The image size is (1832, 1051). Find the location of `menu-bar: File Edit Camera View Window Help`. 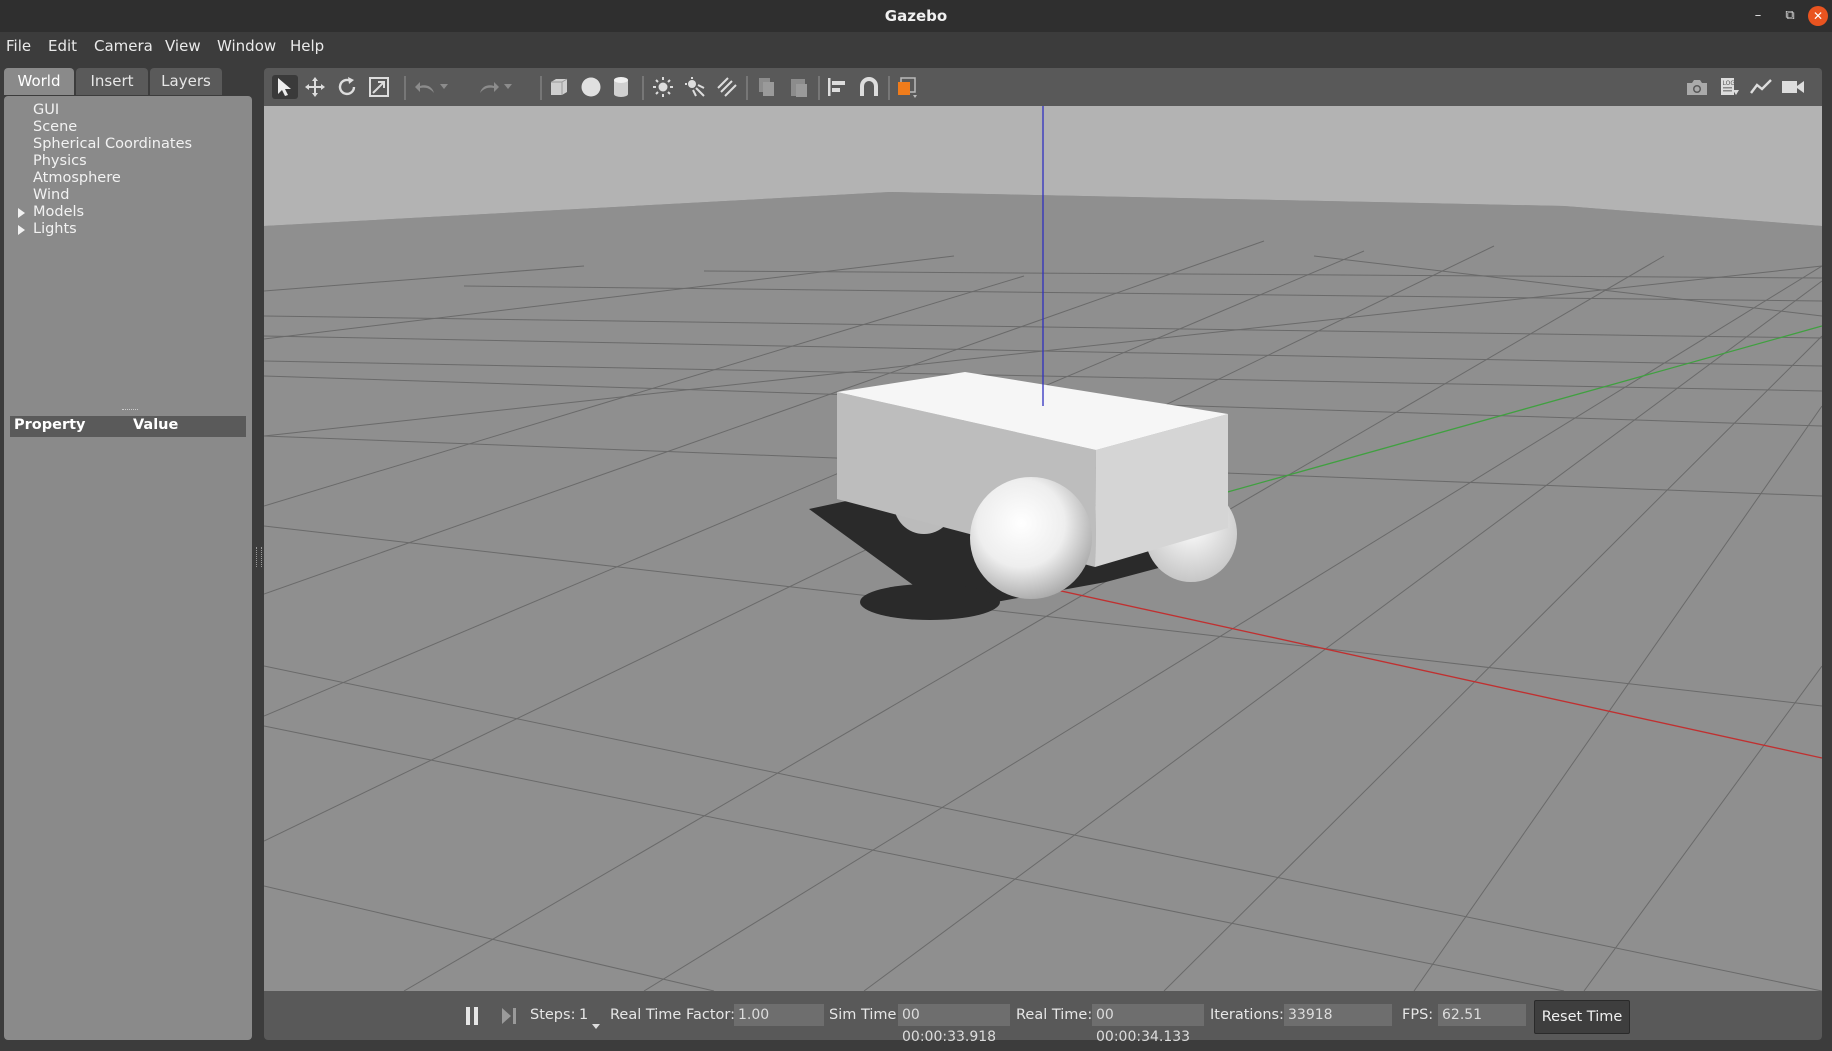

menu-bar: File Edit Camera View Window Help is located at coordinates (916, 47).